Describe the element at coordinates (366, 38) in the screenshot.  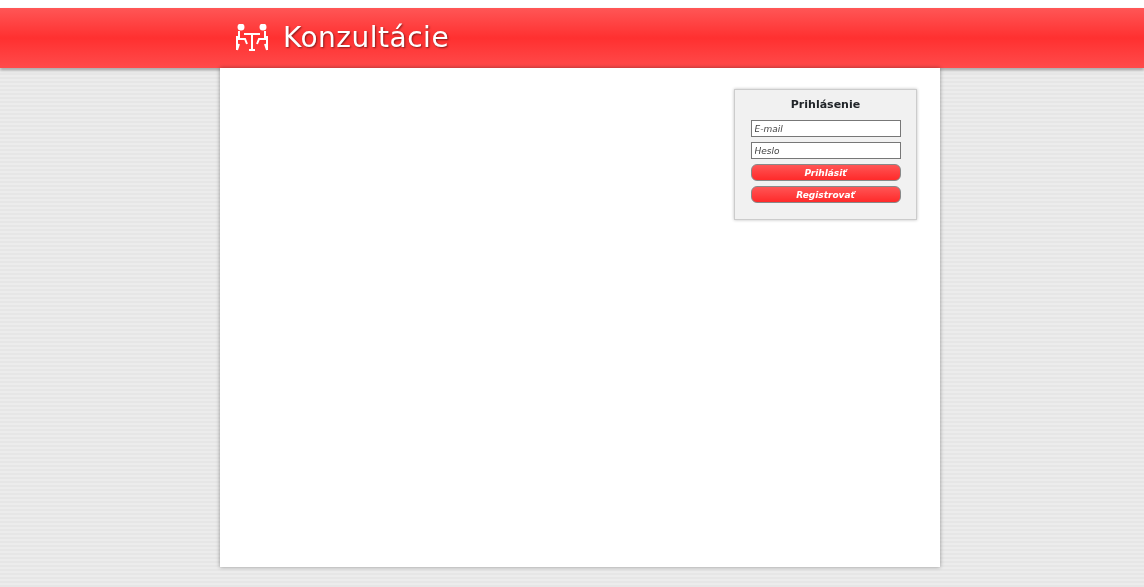
I see `app-title: Konzultácie` at that location.